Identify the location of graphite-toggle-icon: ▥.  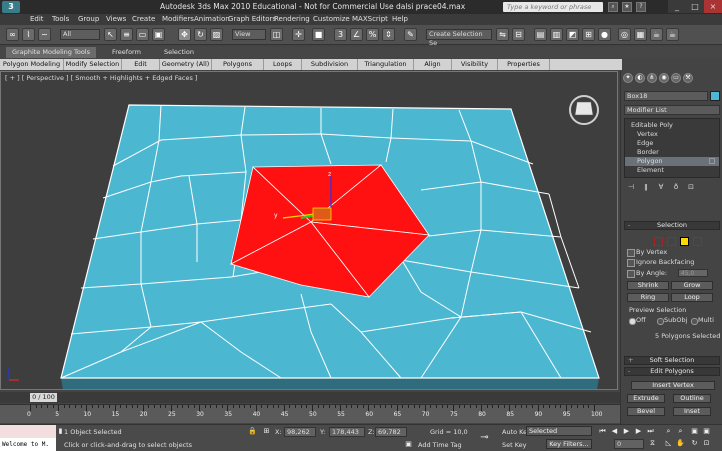
(556, 34).